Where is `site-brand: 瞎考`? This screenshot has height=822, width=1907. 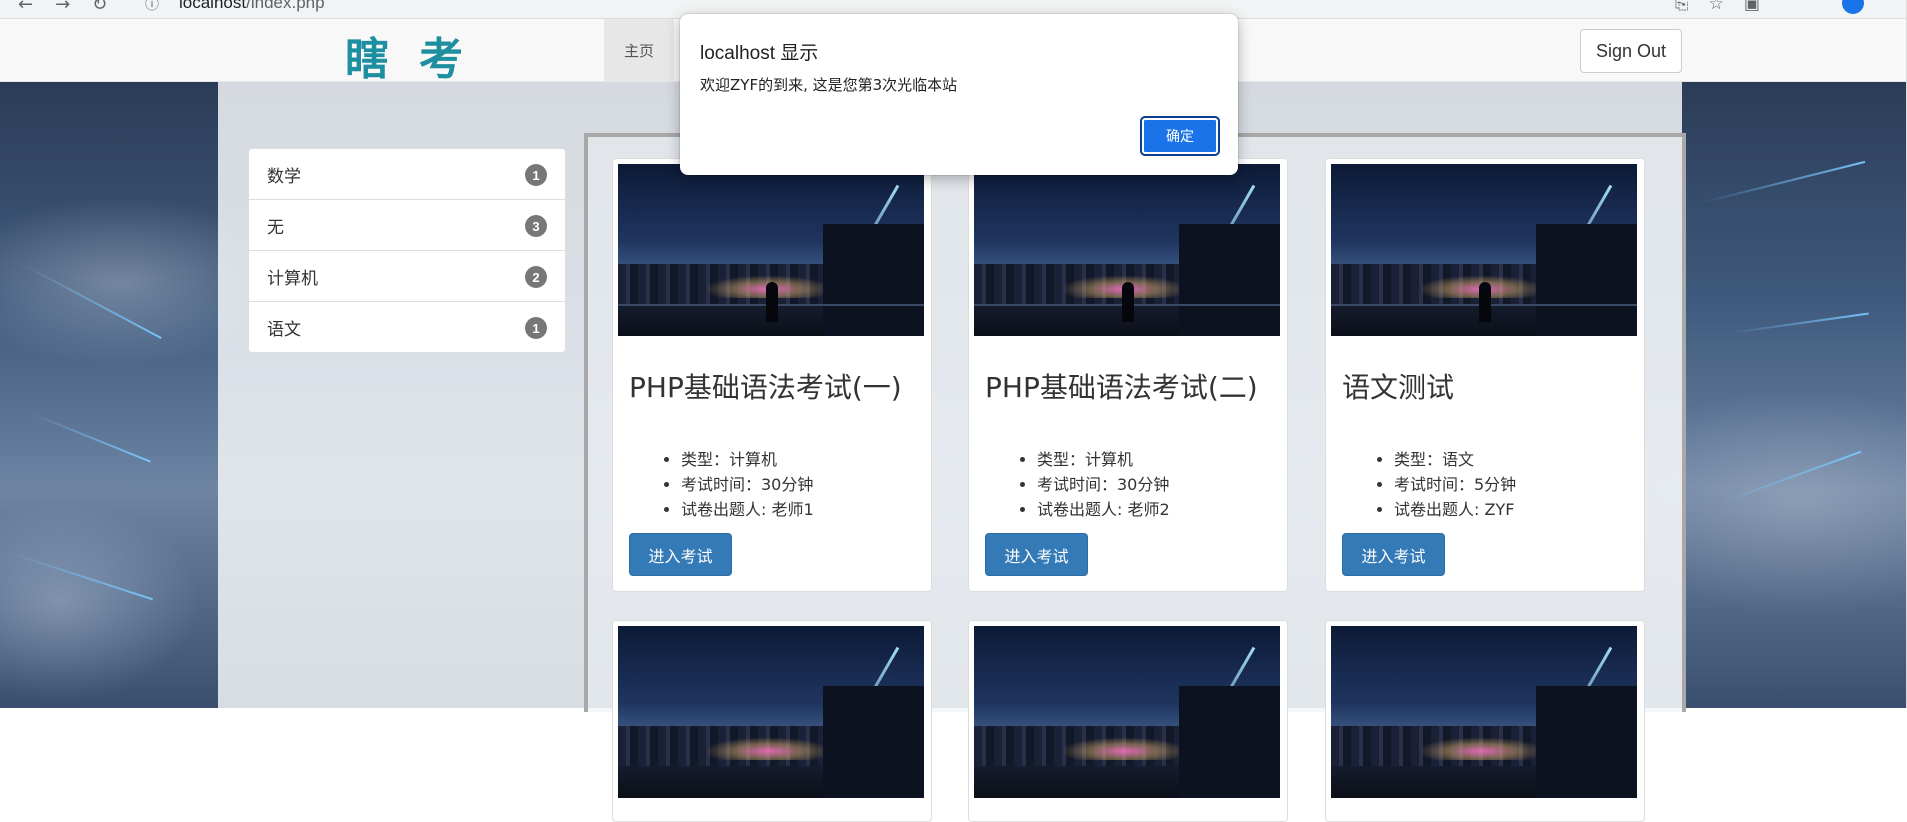 site-brand: 瞎考 is located at coordinates (419, 55).